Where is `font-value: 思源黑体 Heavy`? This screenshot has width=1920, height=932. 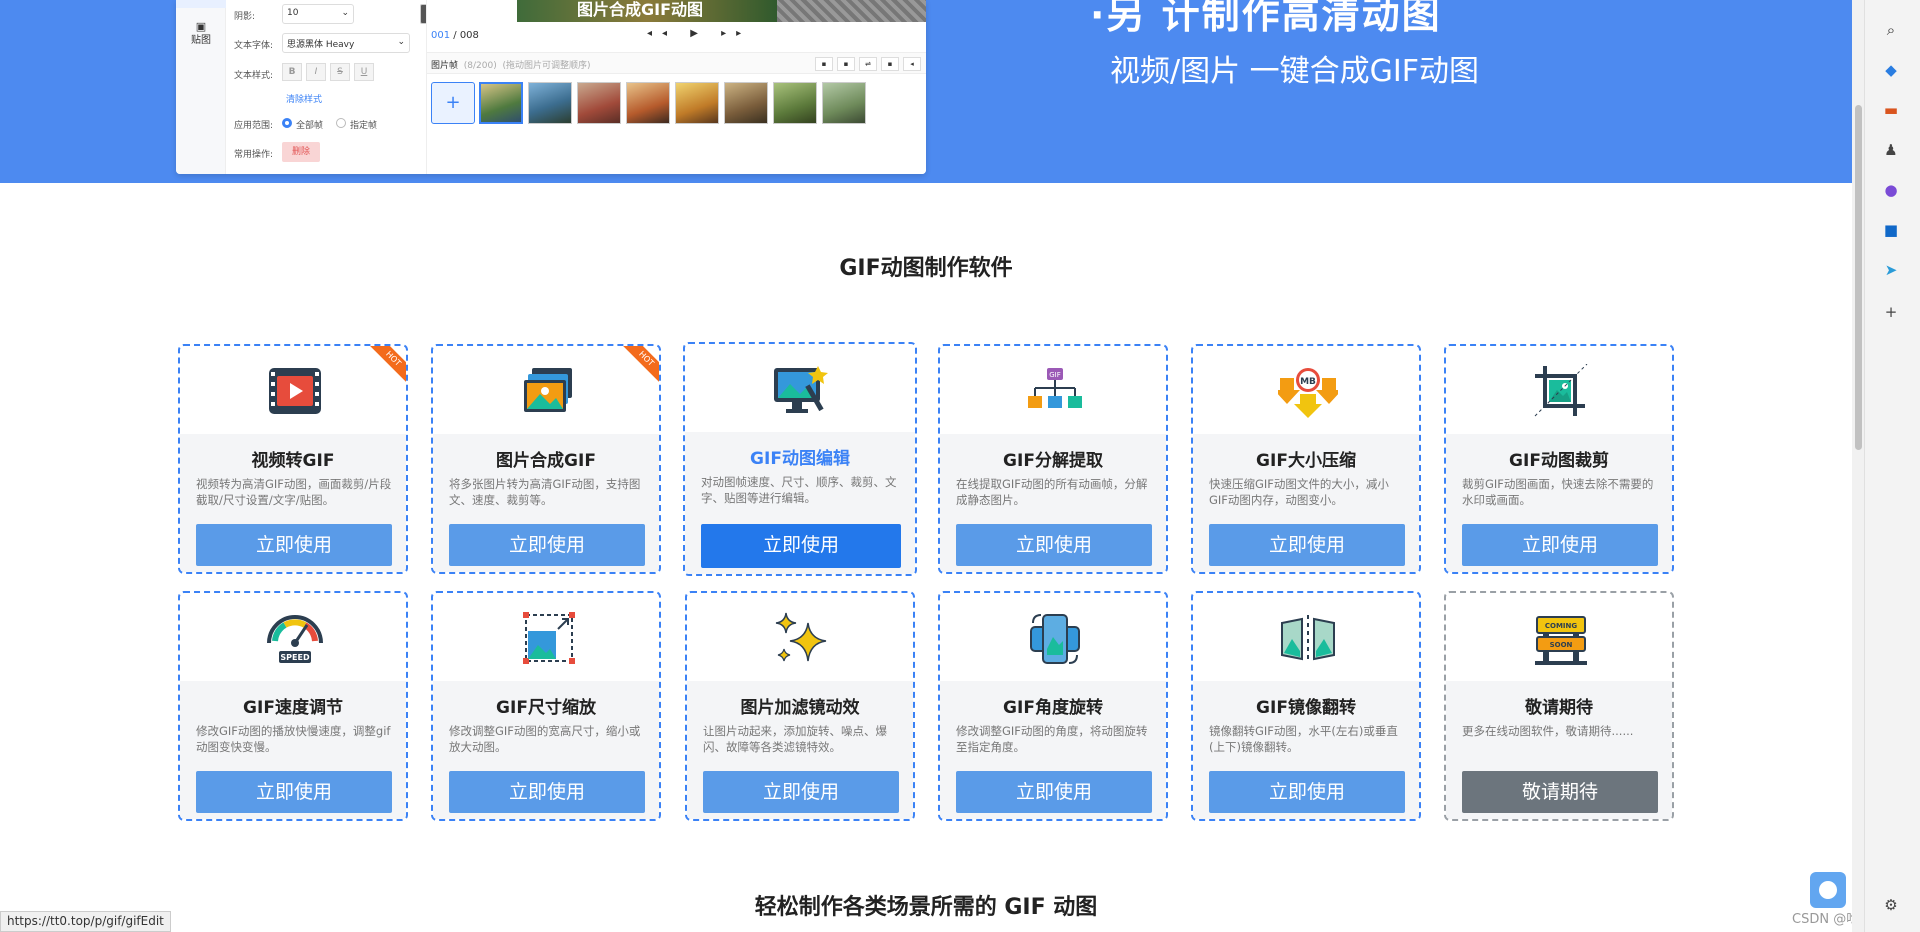 font-value: 思源黑体 Heavy is located at coordinates (321, 45).